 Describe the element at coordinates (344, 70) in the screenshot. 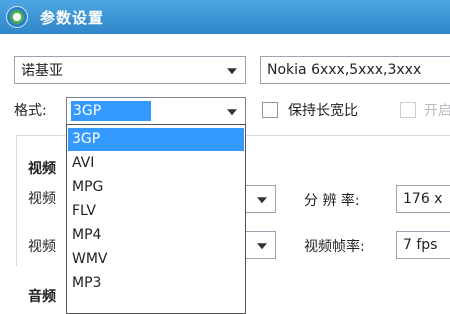

I see `model-select-value: Nokia 6xxx,5xxx,3xxx` at that location.